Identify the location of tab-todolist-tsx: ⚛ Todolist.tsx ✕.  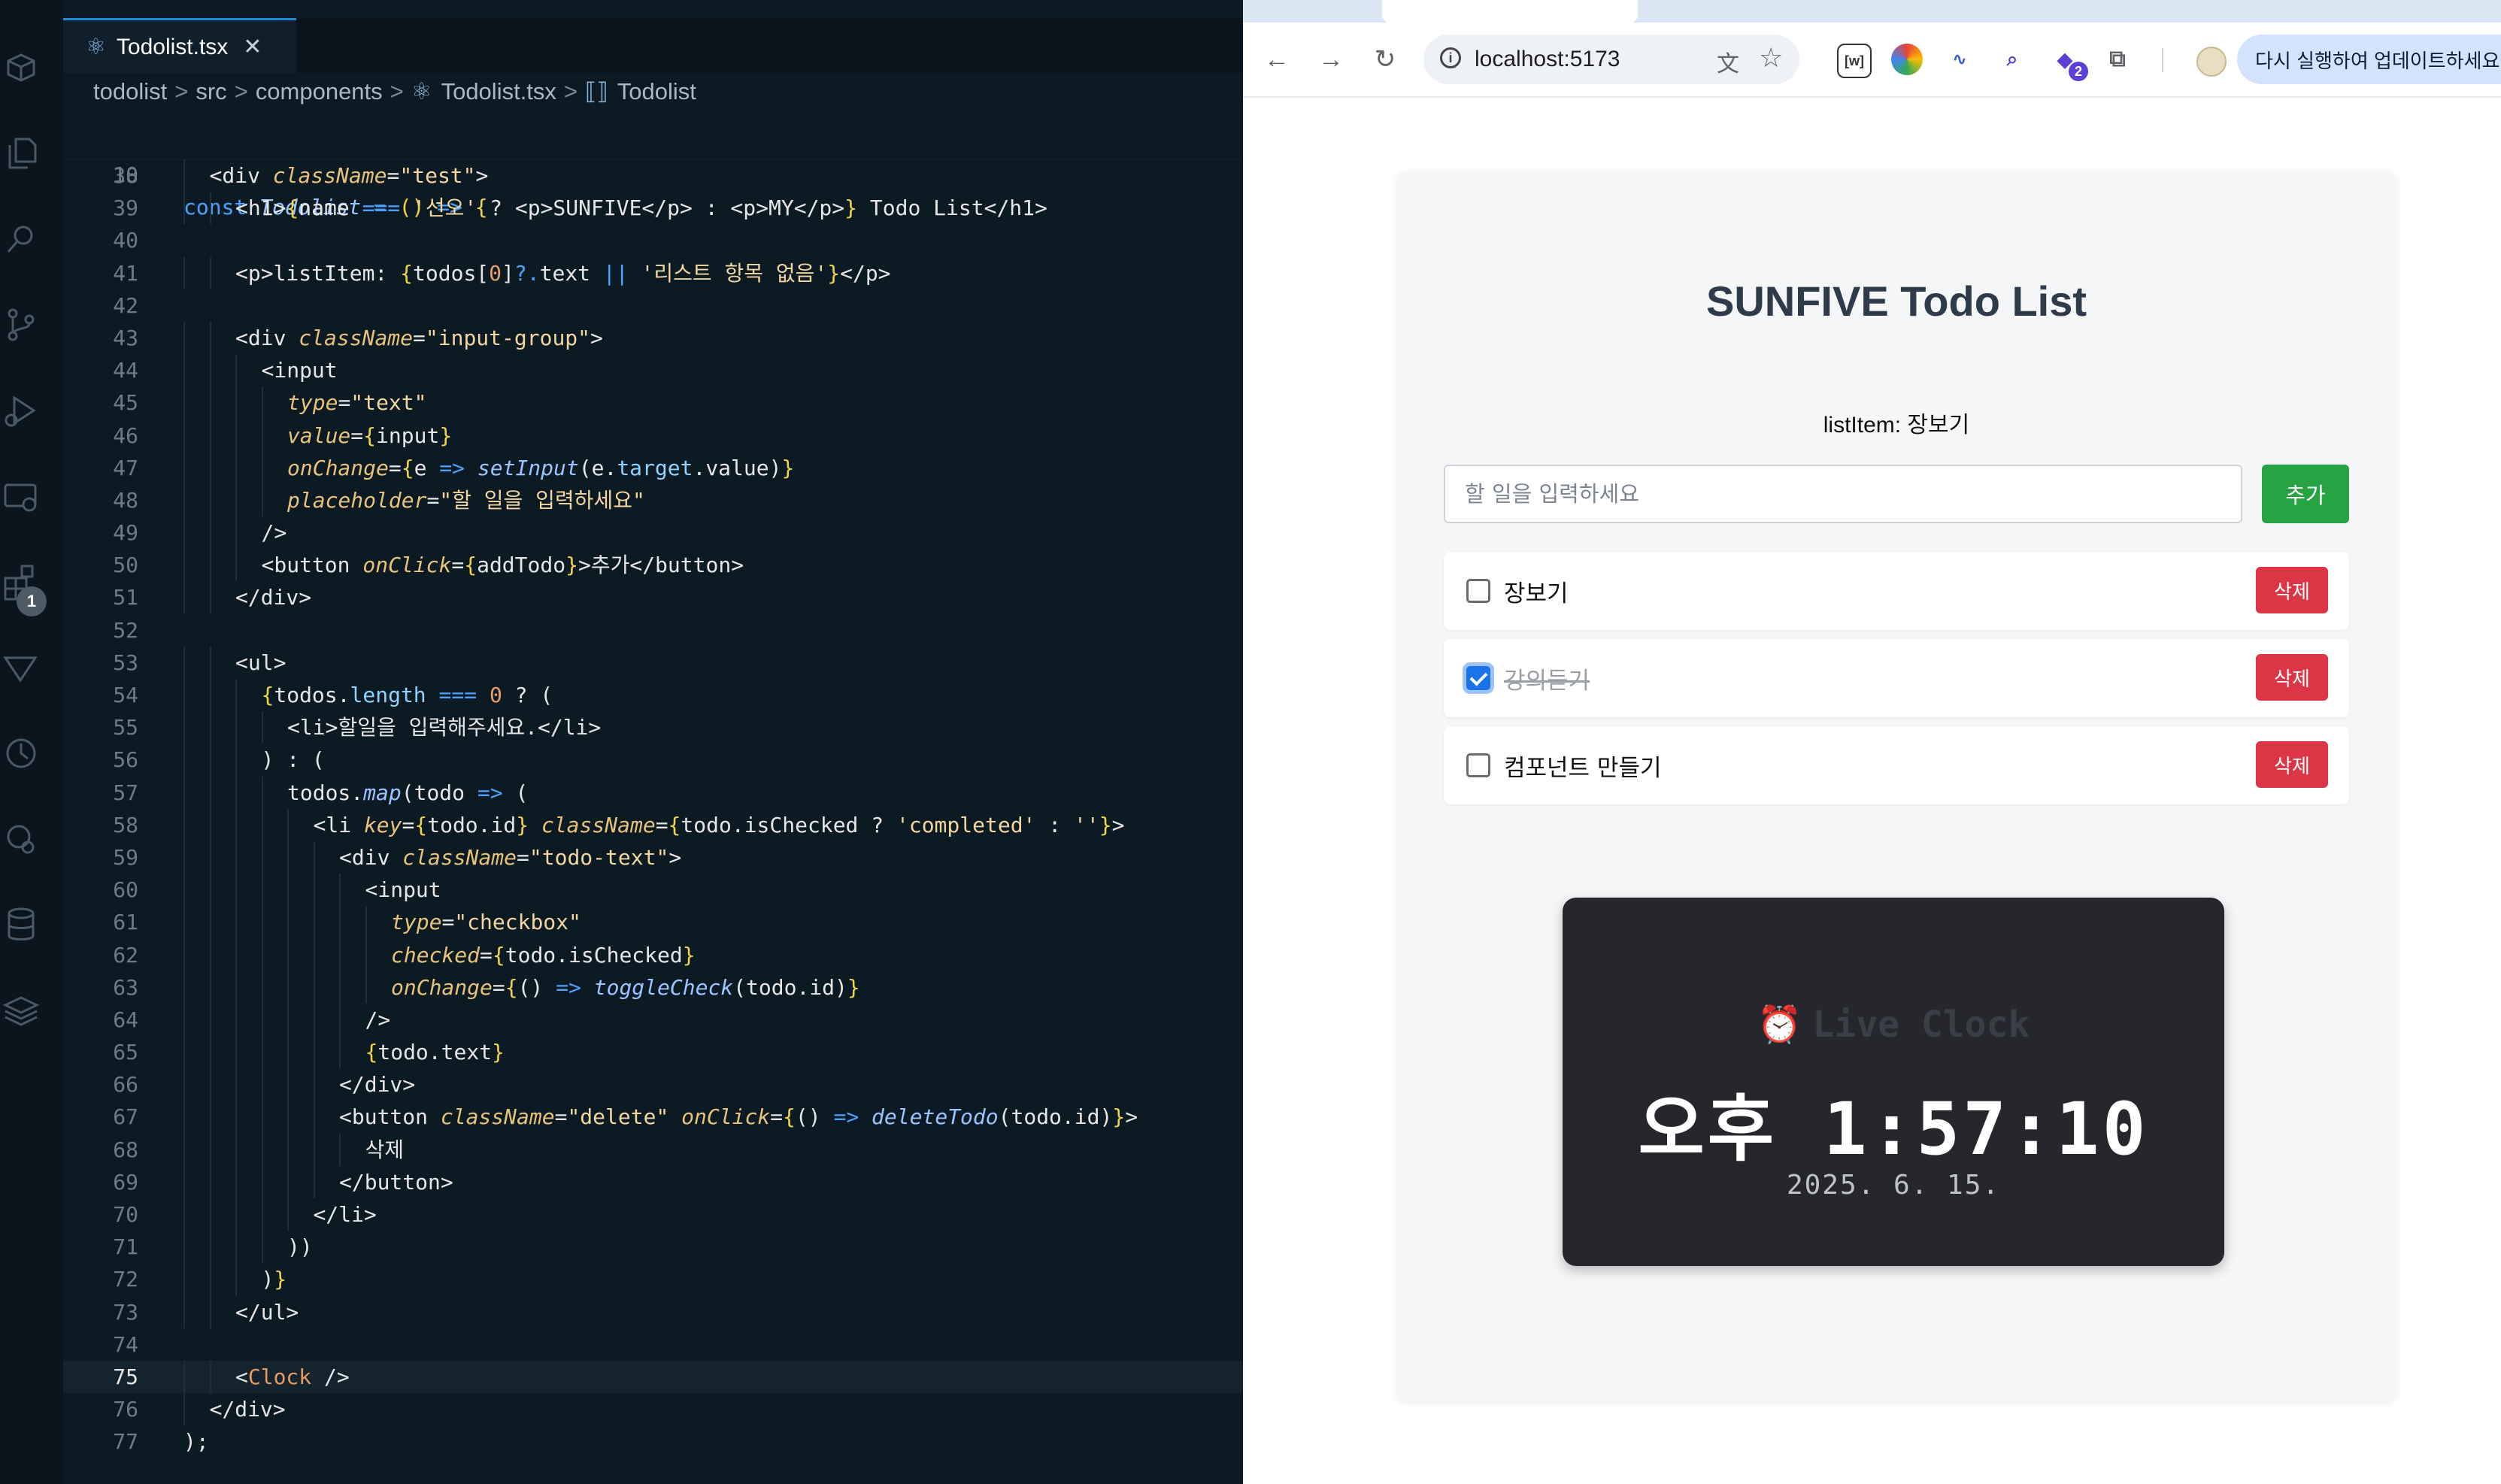
(179, 46).